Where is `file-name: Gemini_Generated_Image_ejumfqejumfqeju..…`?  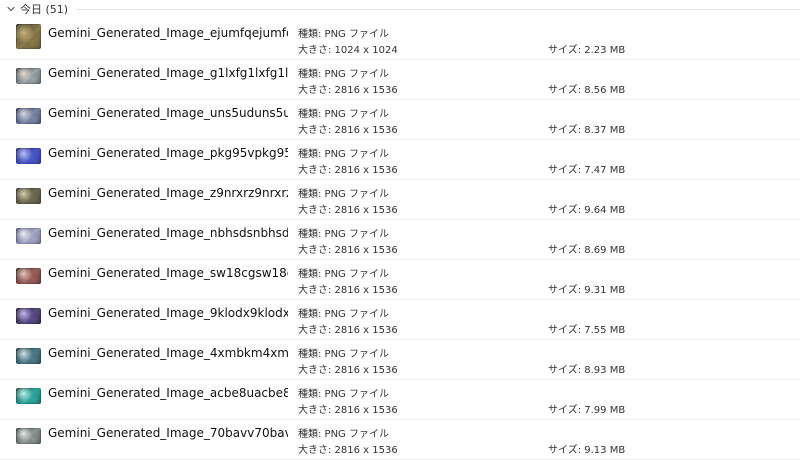 file-name: Gemini_Generated_Image_ejumfqejumfqeju..… is located at coordinates (168, 33).